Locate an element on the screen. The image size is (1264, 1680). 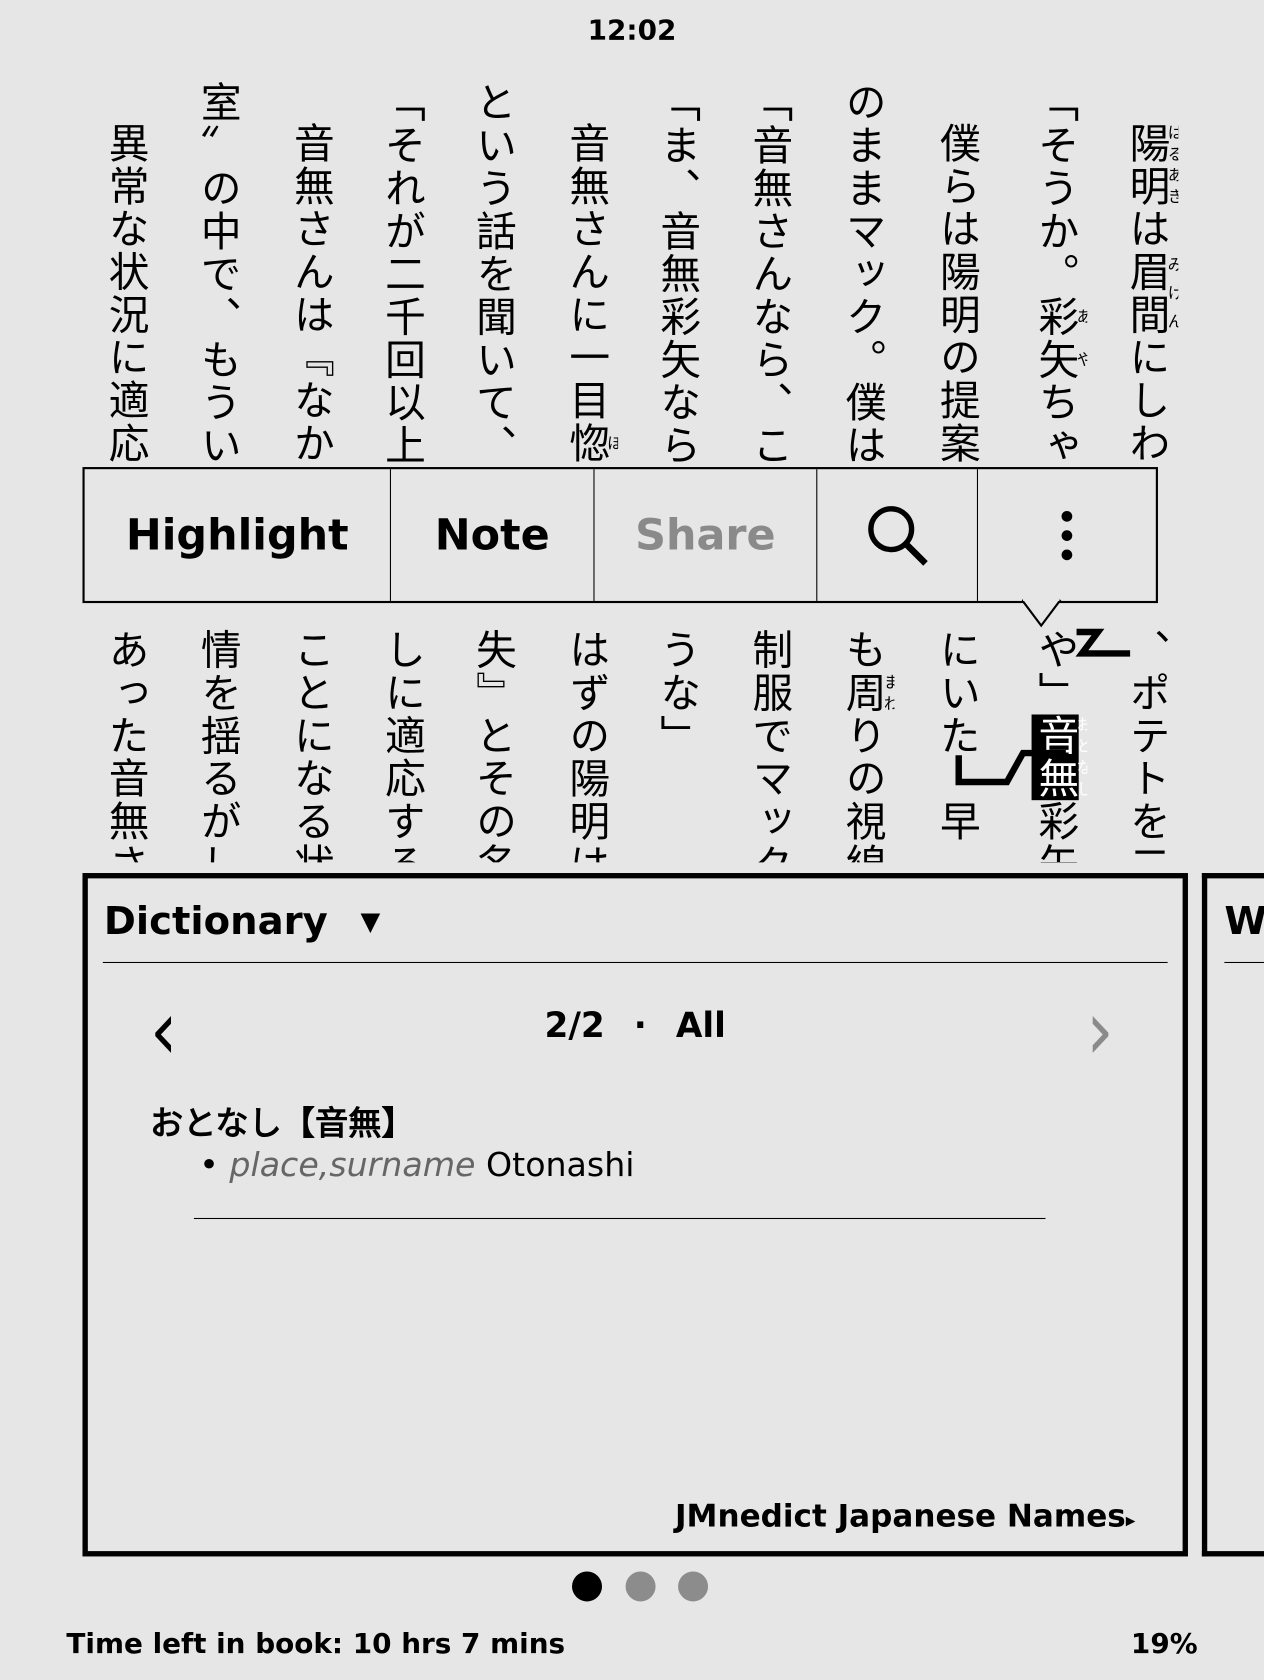
text-column-top: 「それが二千回以上の is located at coordinates (402, 271).